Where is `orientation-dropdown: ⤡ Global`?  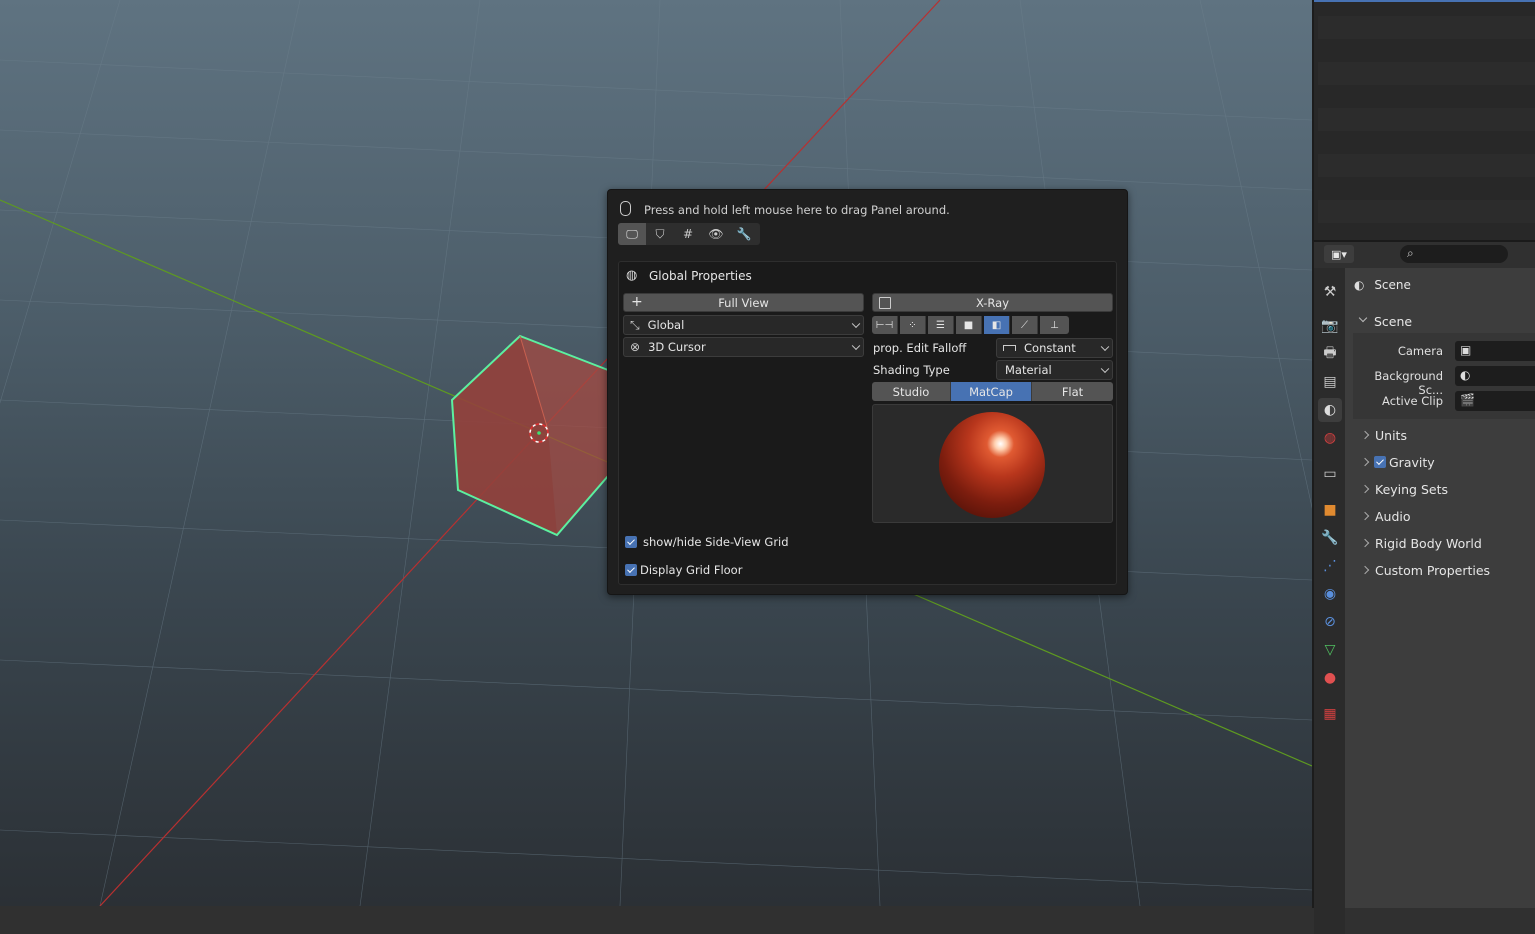 orientation-dropdown: ⤡ Global is located at coordinates (743, 325).